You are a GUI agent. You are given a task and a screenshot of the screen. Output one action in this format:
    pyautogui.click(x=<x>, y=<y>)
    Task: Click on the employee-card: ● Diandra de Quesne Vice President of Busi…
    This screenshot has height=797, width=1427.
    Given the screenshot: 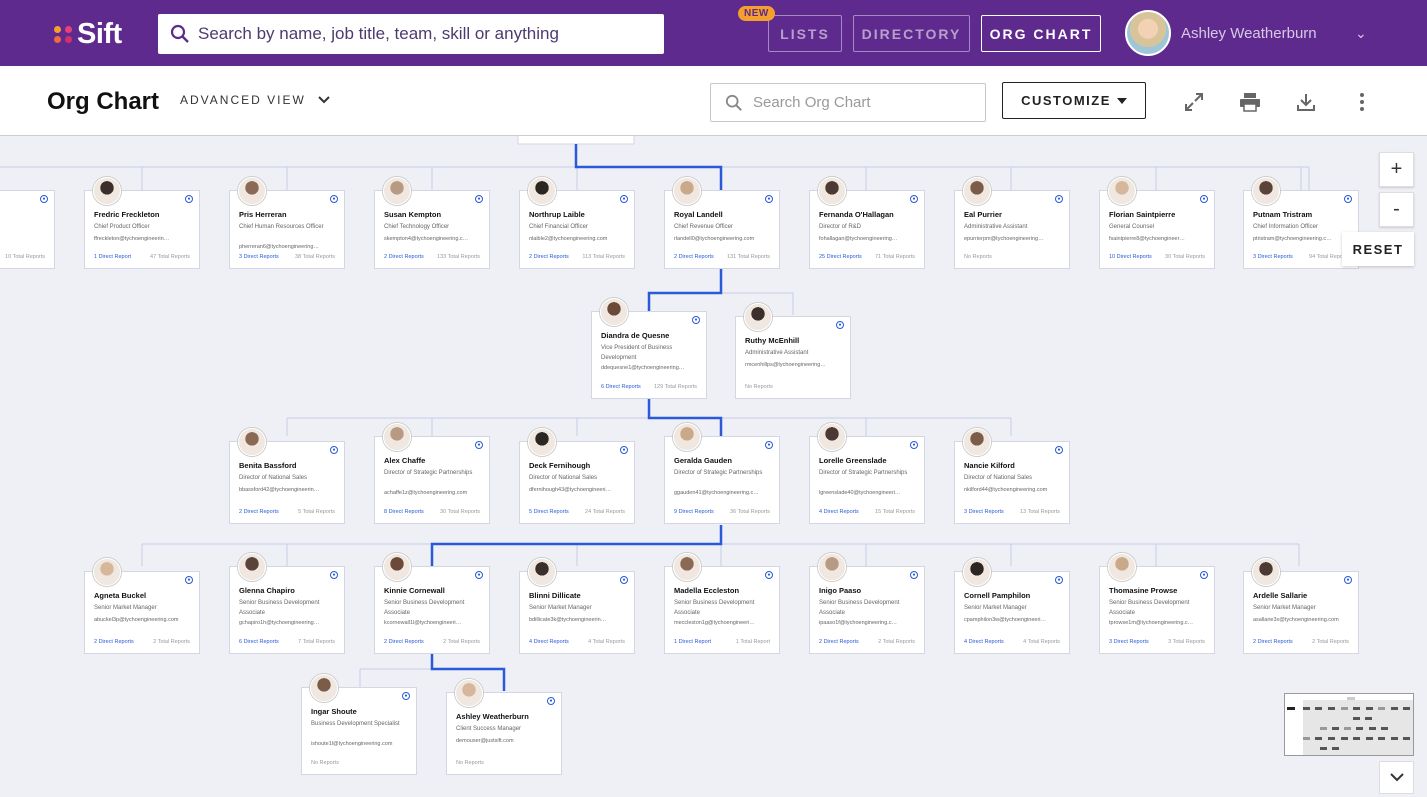 What is the action you would take?
    pyautogui.click(x=649, y=348)
    